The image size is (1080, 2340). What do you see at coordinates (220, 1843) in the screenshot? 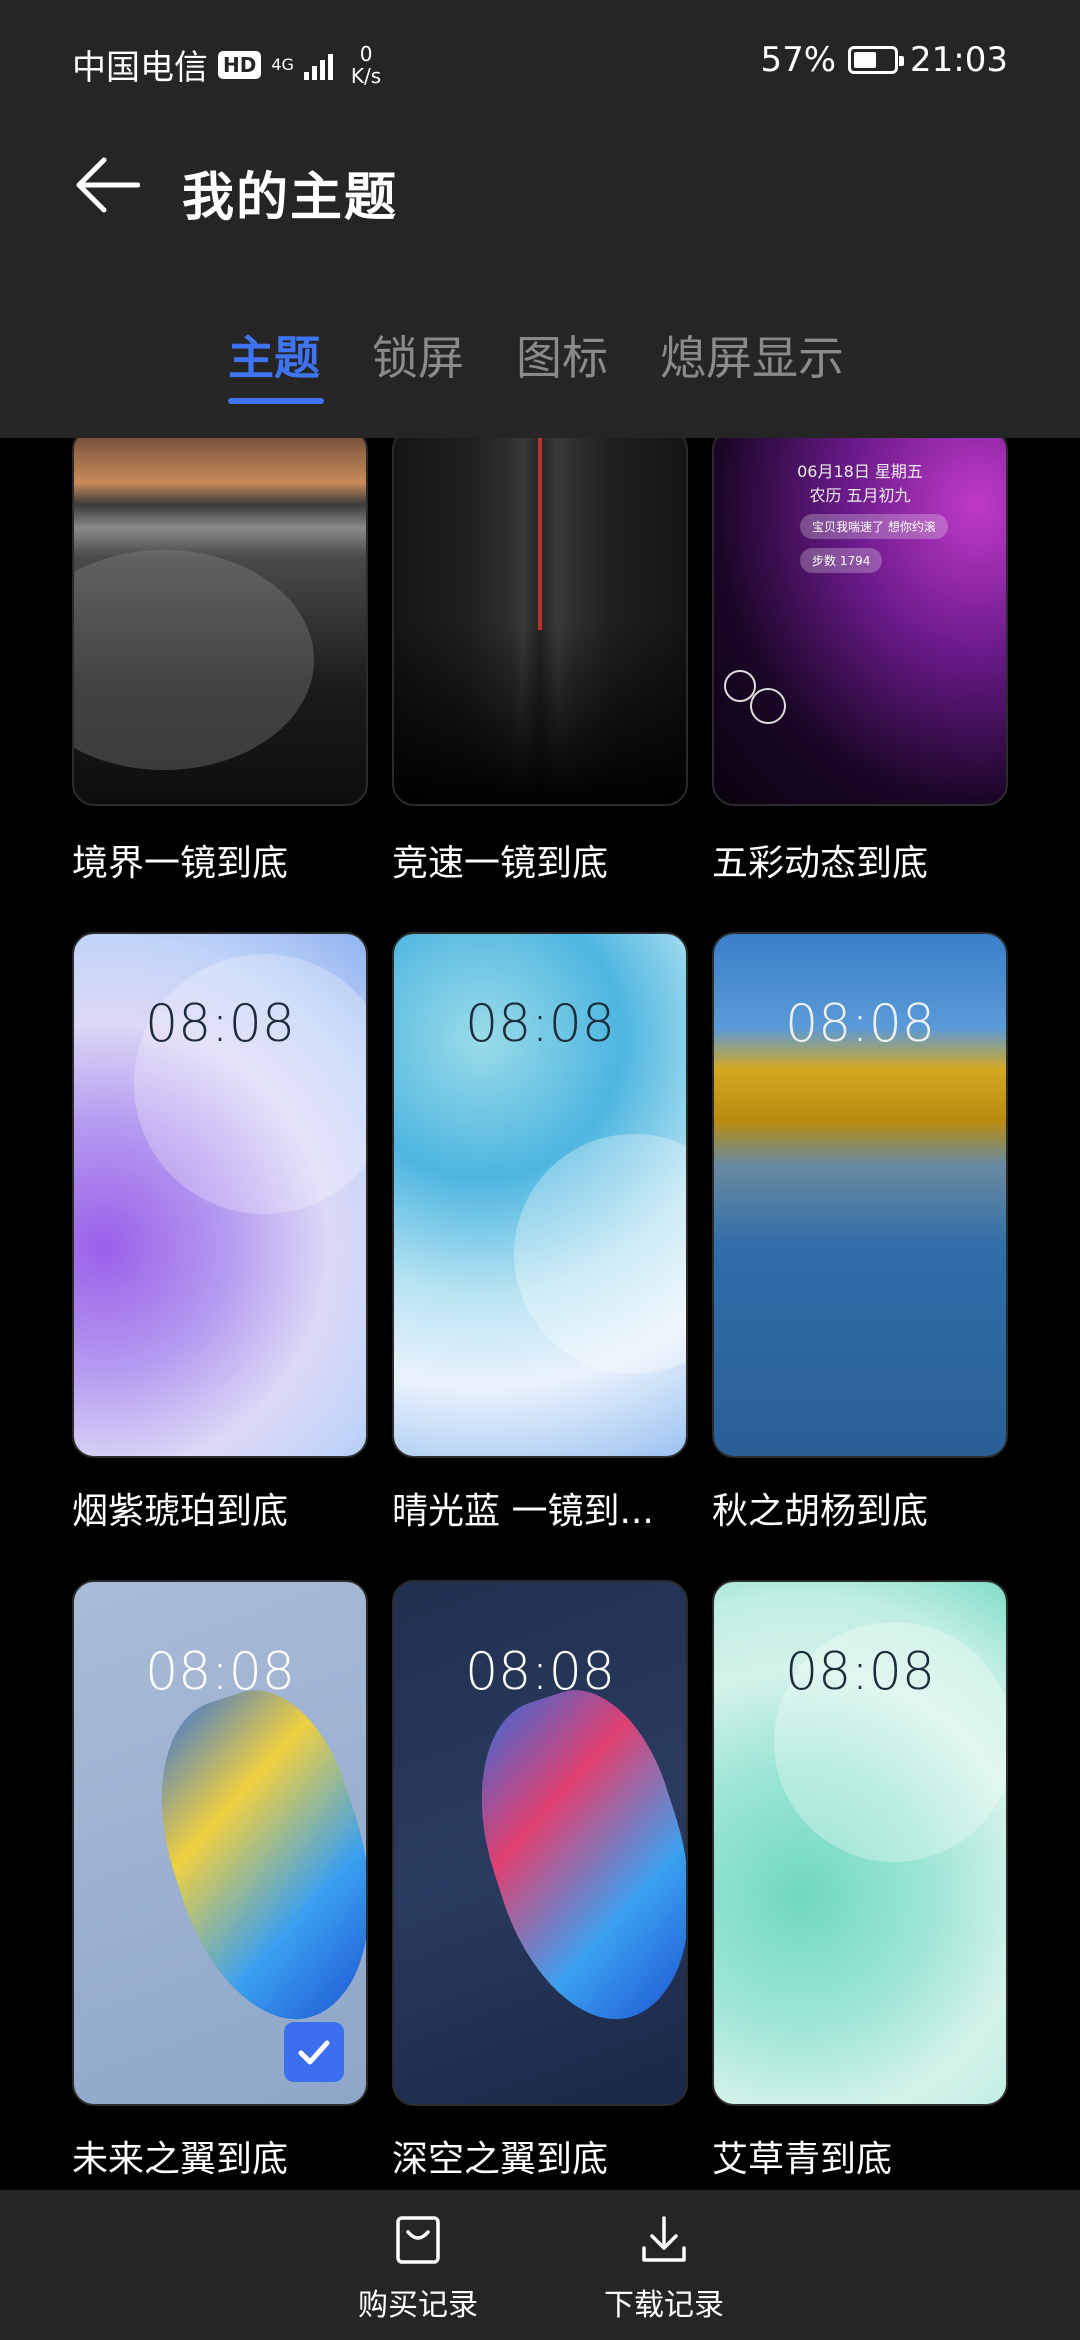
I see `theme-card theme-card-selected: 08:08` at bounding box center [220, 1843].